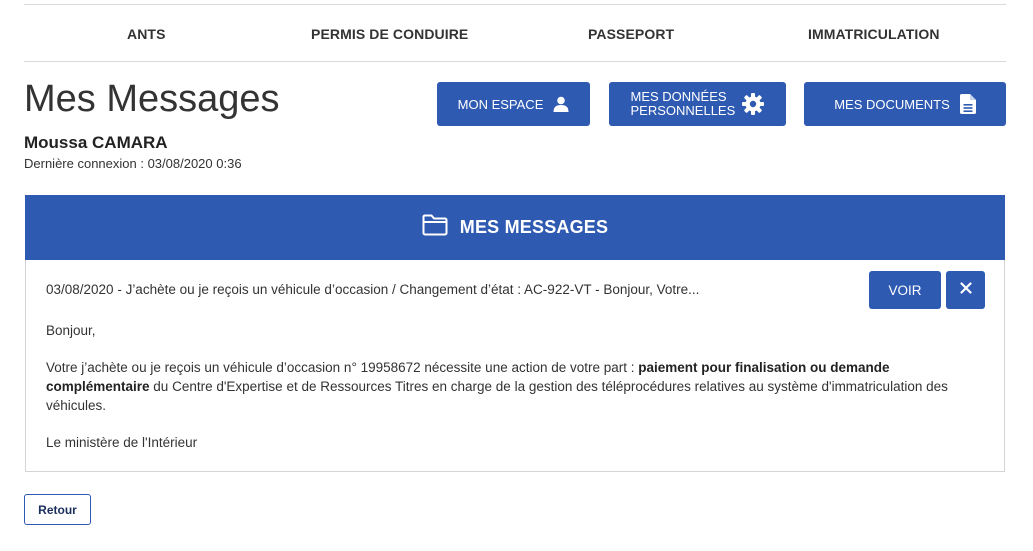 This screenshot has width=1033, height=551. Describe the element at coordinates (874, 34) in the screenshot. I see `nav-link-immatriculation: IMMATRICULATION` at that location.